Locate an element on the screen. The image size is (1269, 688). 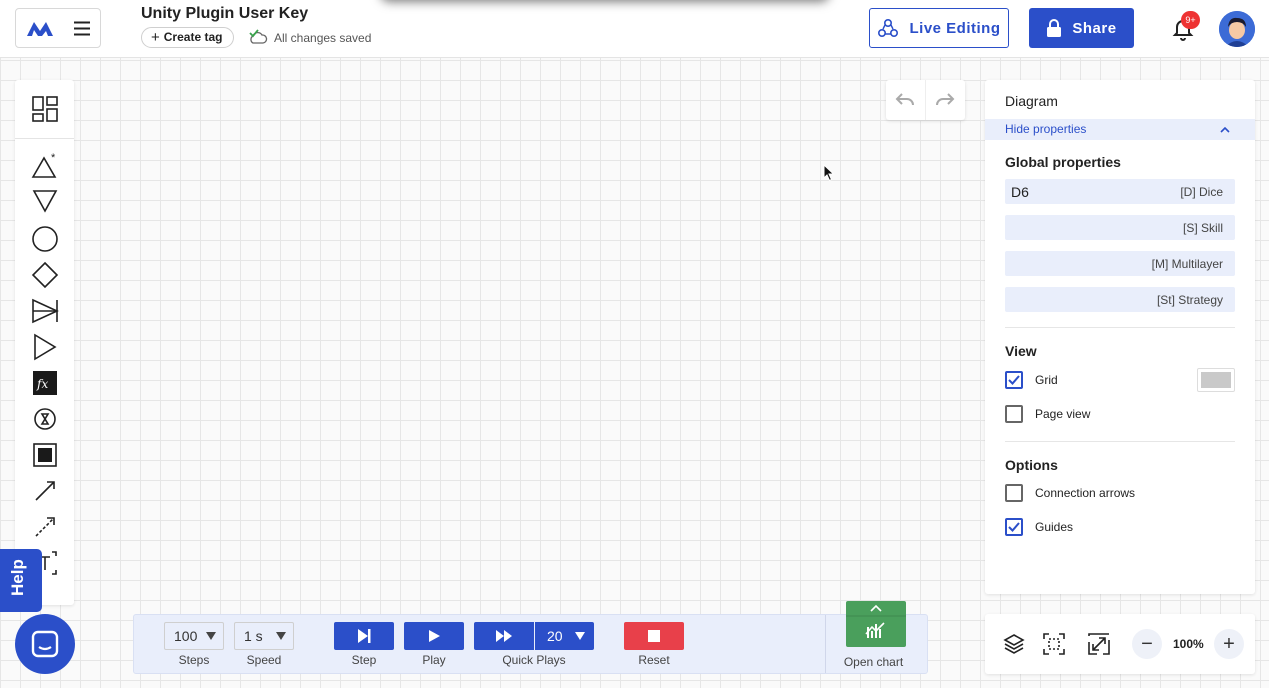
steps-select: 100 is located at coordinates (194, 636).